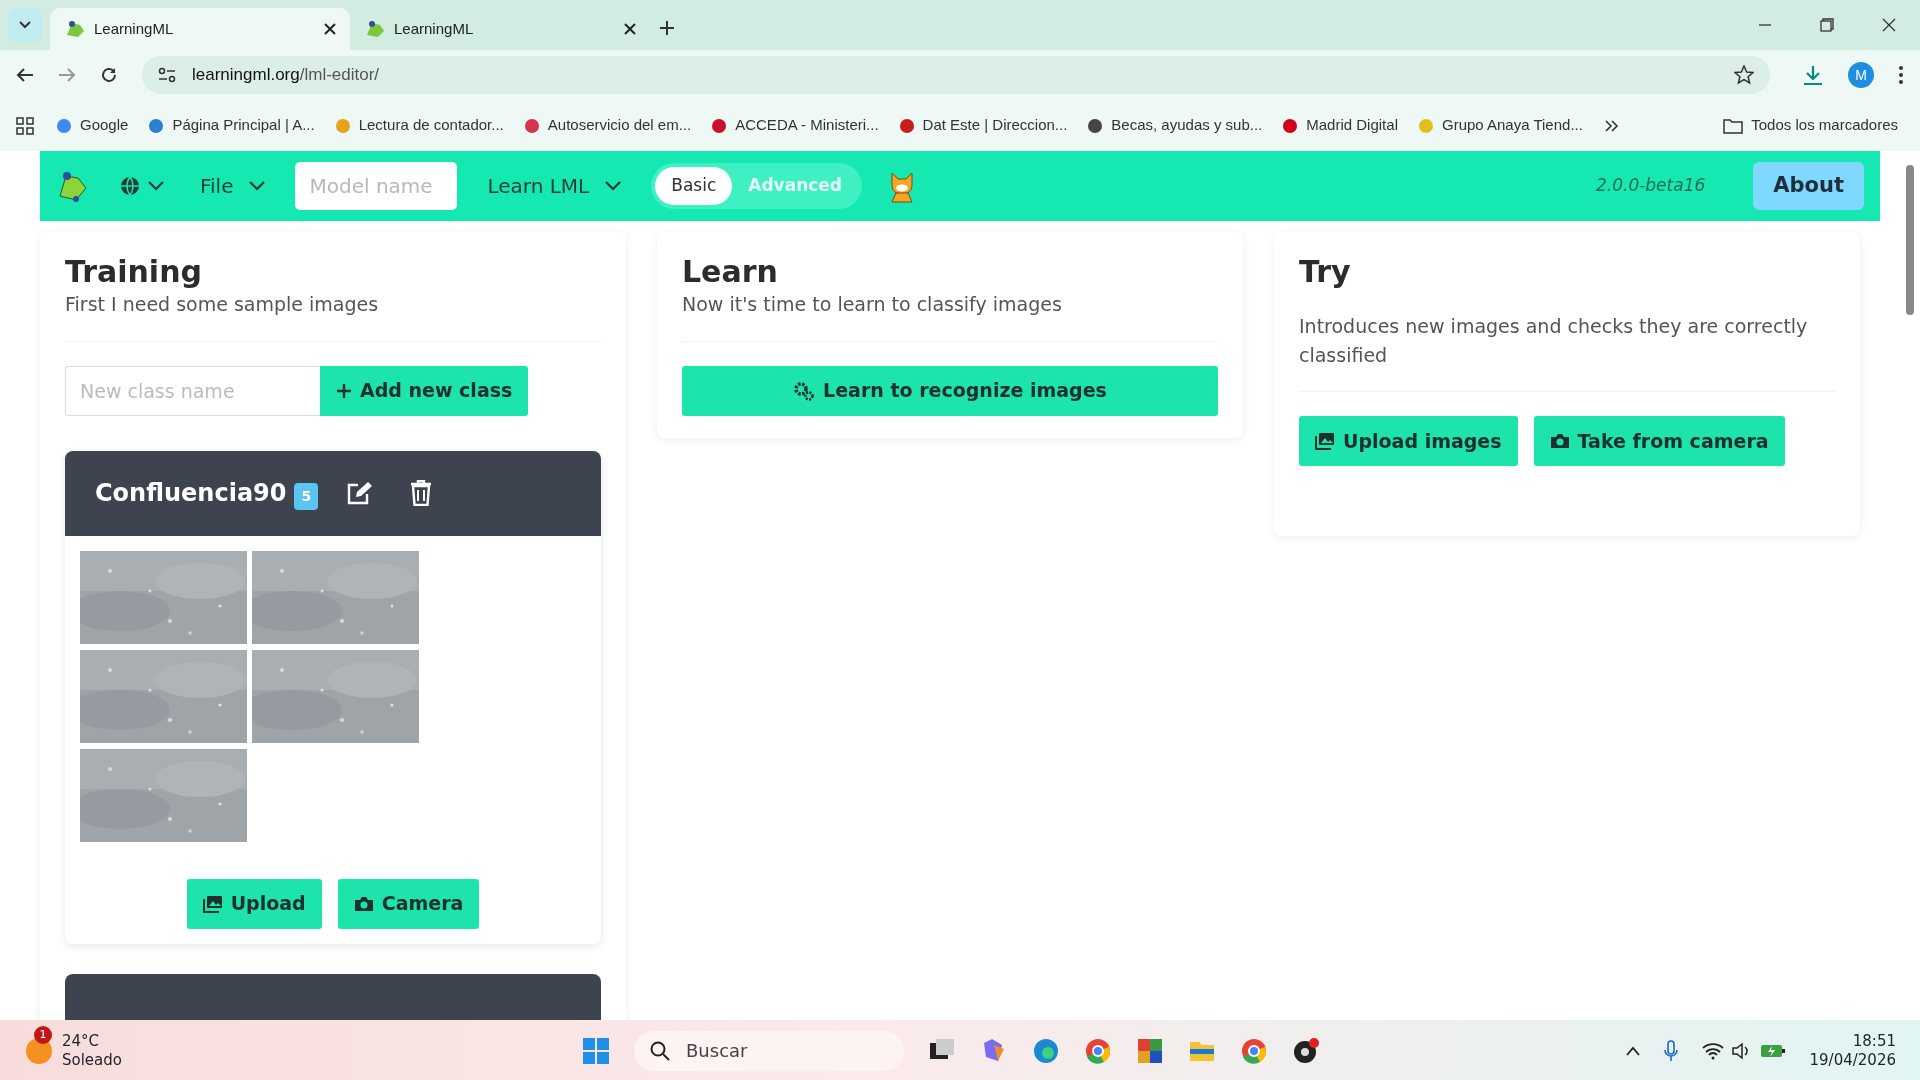  Describe the element at coordinates (43, 1034) in the screenshot. I see `notification-badge: 1` at that location.